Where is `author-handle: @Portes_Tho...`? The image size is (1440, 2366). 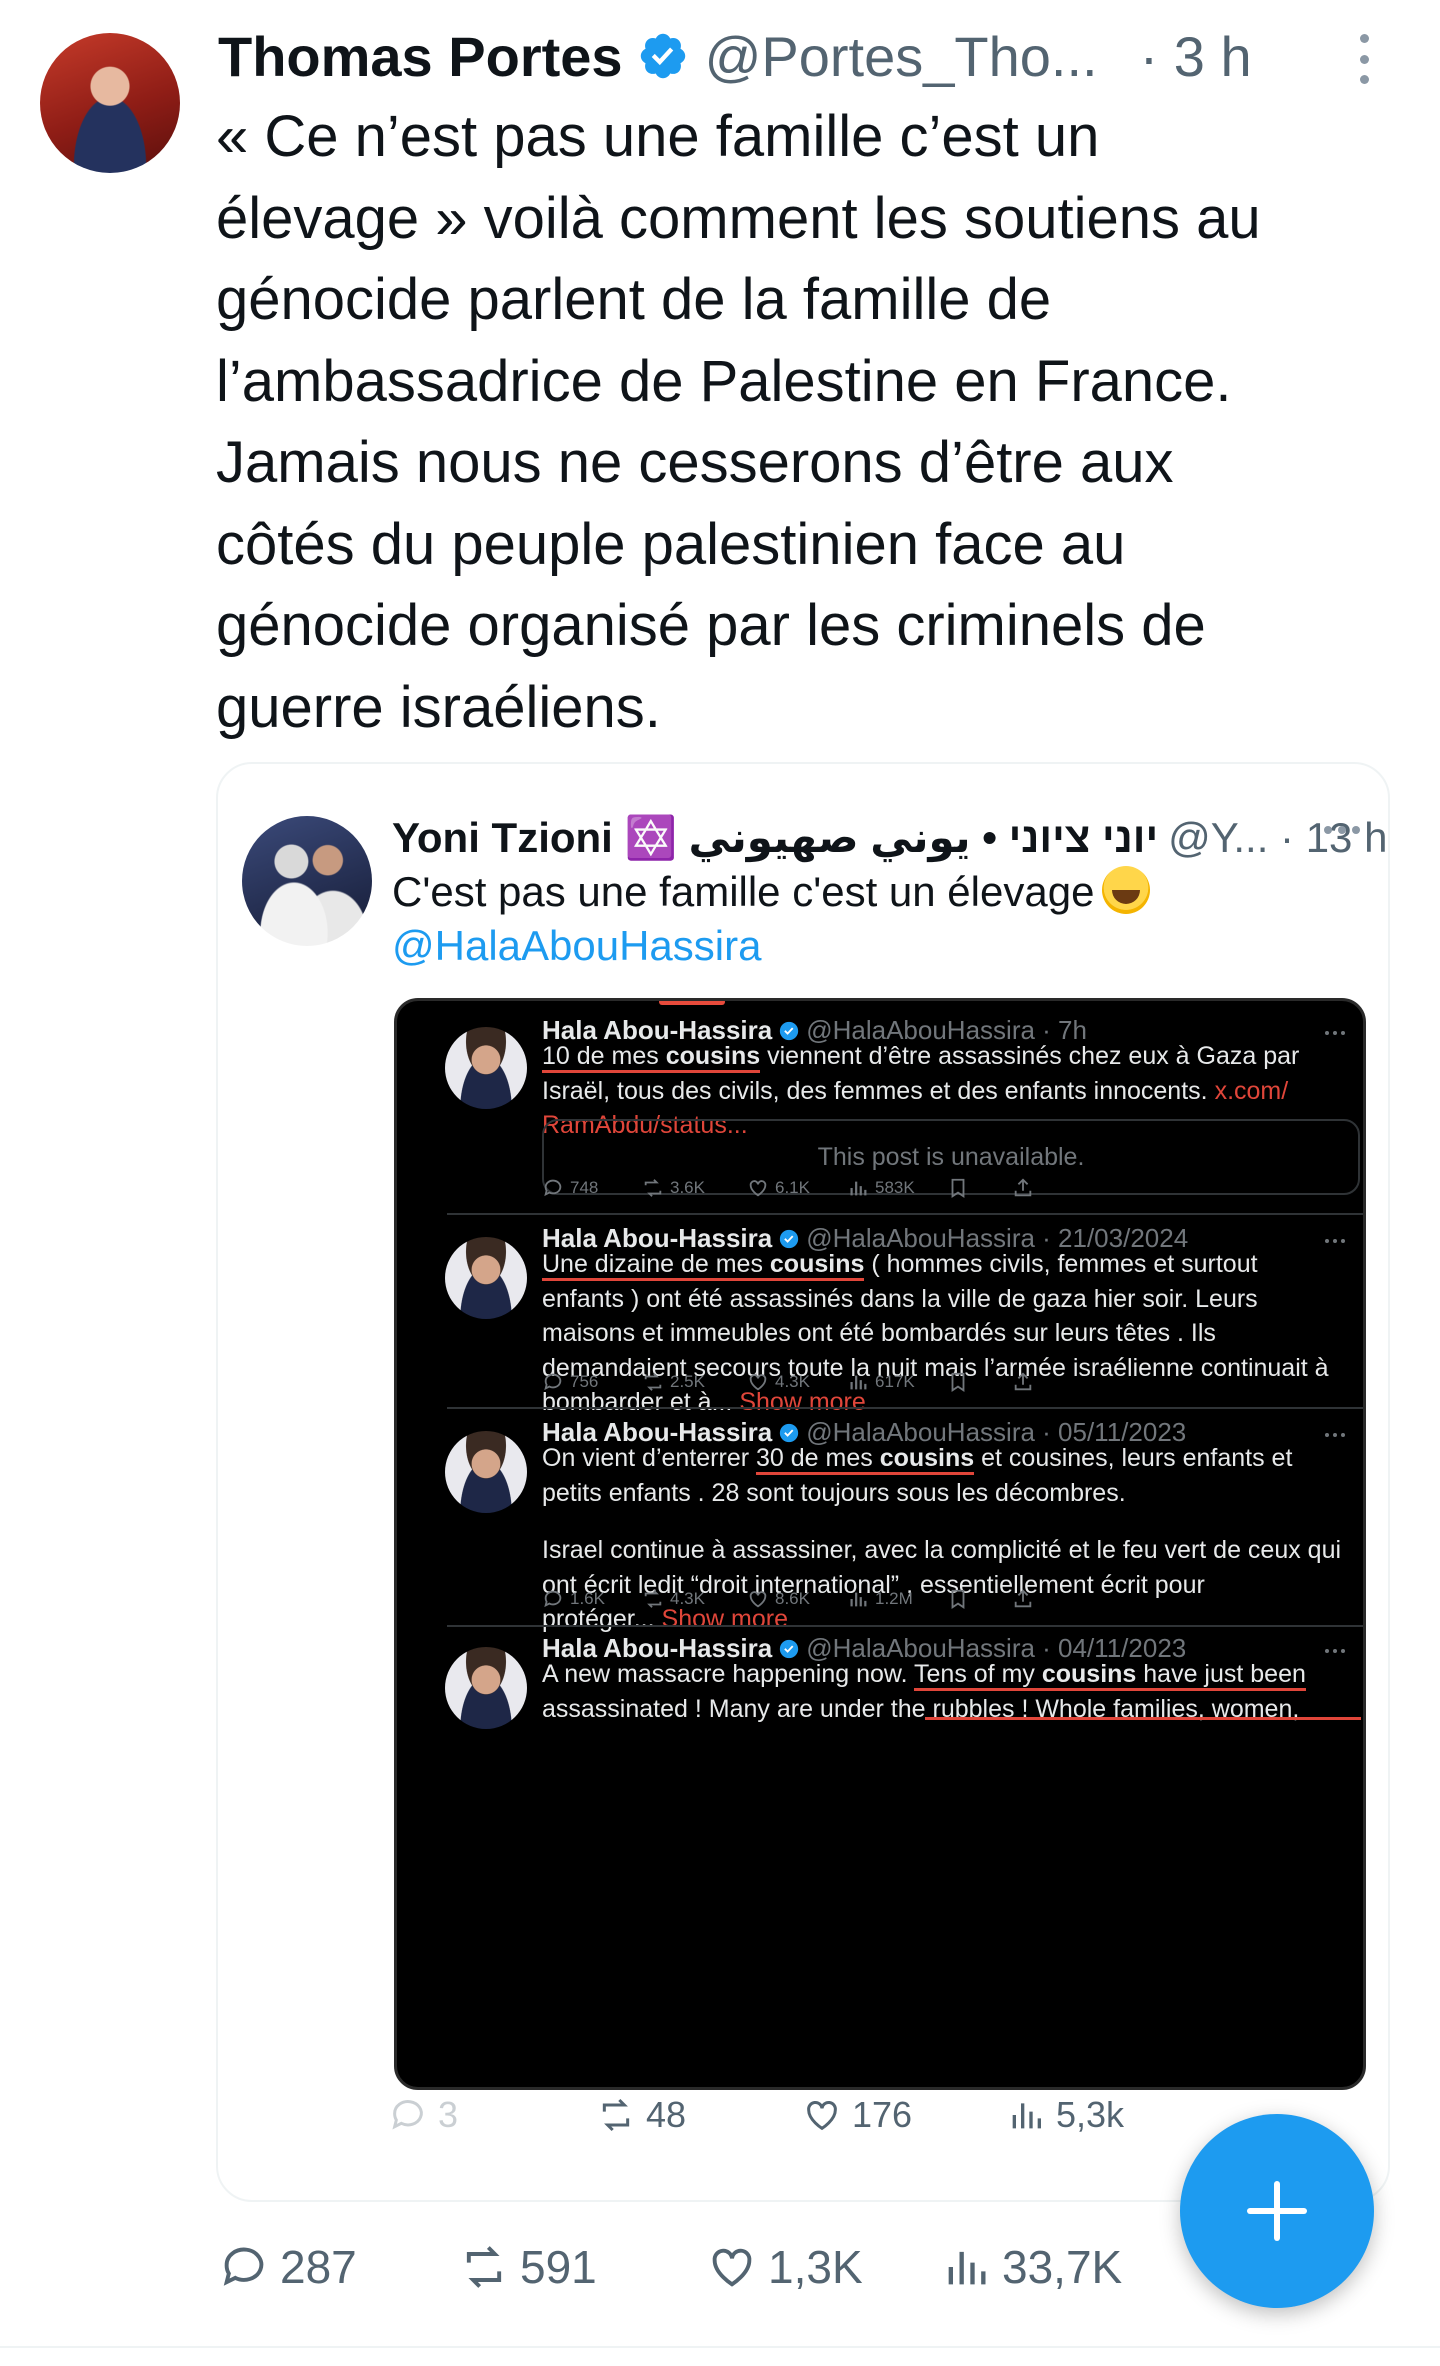 author-handle: @Portes_Tho... is located at coordinates (901, 56).